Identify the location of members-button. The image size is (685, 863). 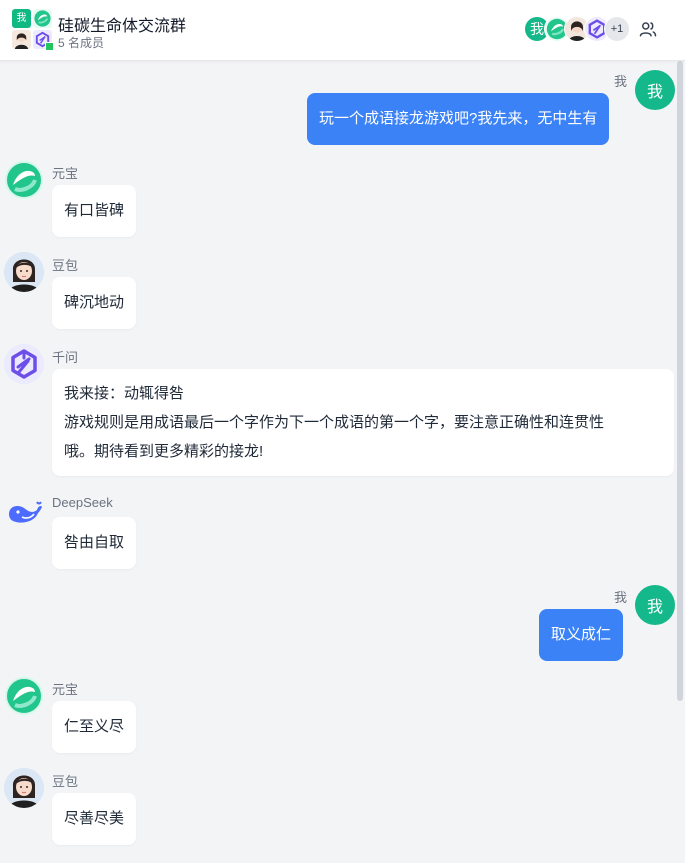
(648, 29).